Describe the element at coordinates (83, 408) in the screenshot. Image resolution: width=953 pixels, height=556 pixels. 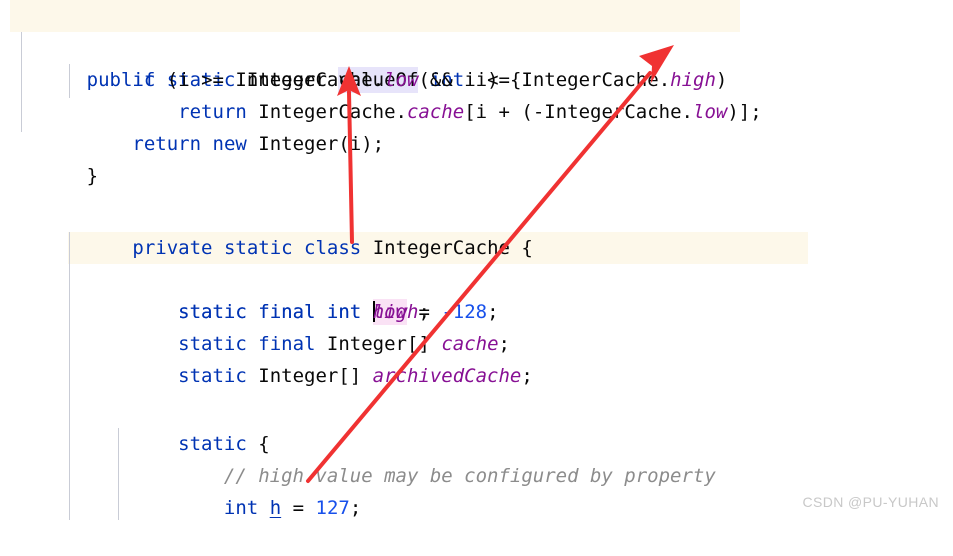
I see `code-line-13-text` at that location.